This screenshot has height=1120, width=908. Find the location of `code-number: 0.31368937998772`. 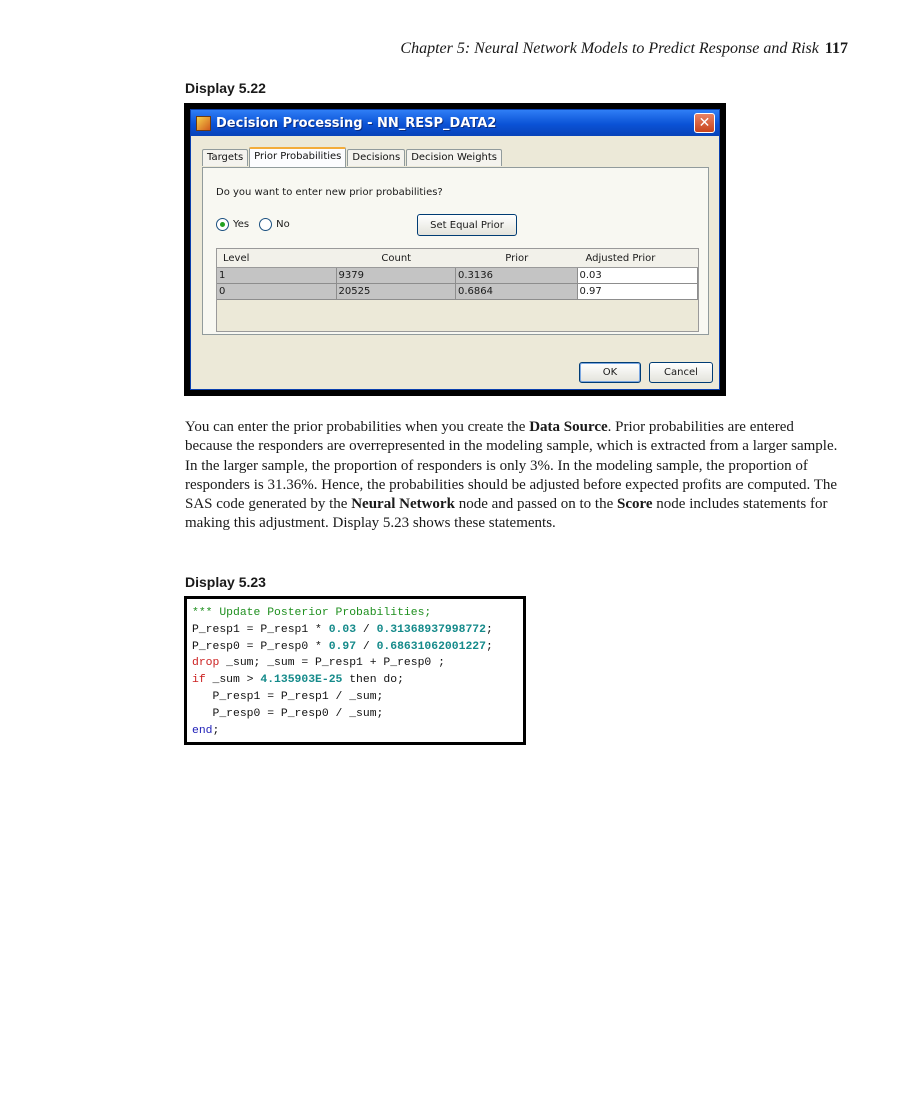

code-number: 0.31368937998772 is located at coordinates (431, 629).